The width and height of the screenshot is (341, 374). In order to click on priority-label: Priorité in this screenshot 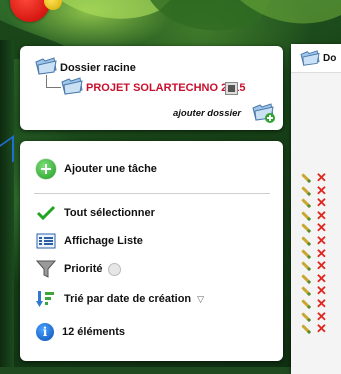, I will do `click(83, 269)`.